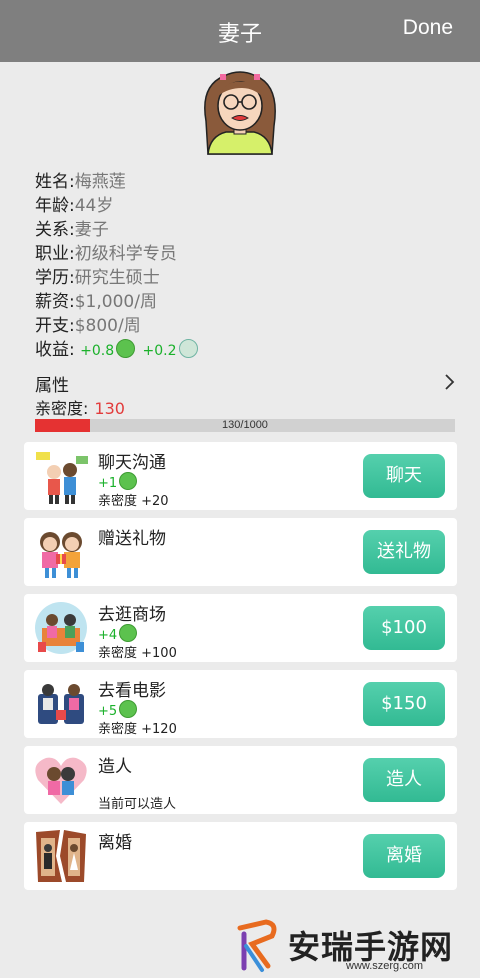 The image size is (480, 978). What do you see at coordinates (354, 946) in the screenshot?
I see `site-watermark: 安瑞手游网 www.szerg.com` at bounding box center [354, 946].